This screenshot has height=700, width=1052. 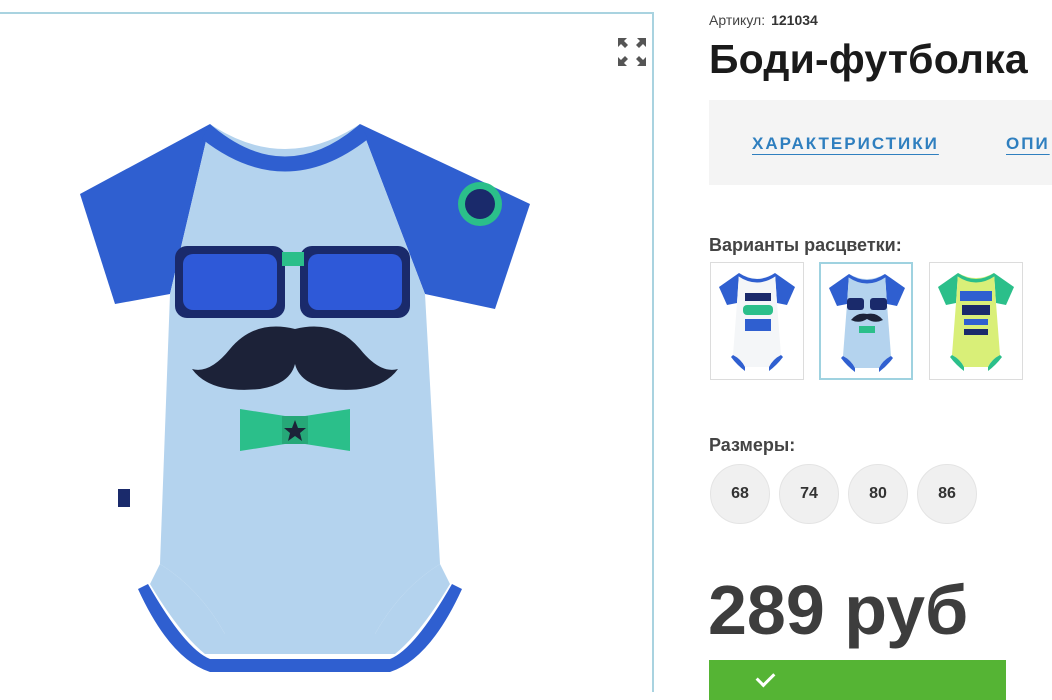 I want to click on size-option-86: 86, so click(x=947, y=494).